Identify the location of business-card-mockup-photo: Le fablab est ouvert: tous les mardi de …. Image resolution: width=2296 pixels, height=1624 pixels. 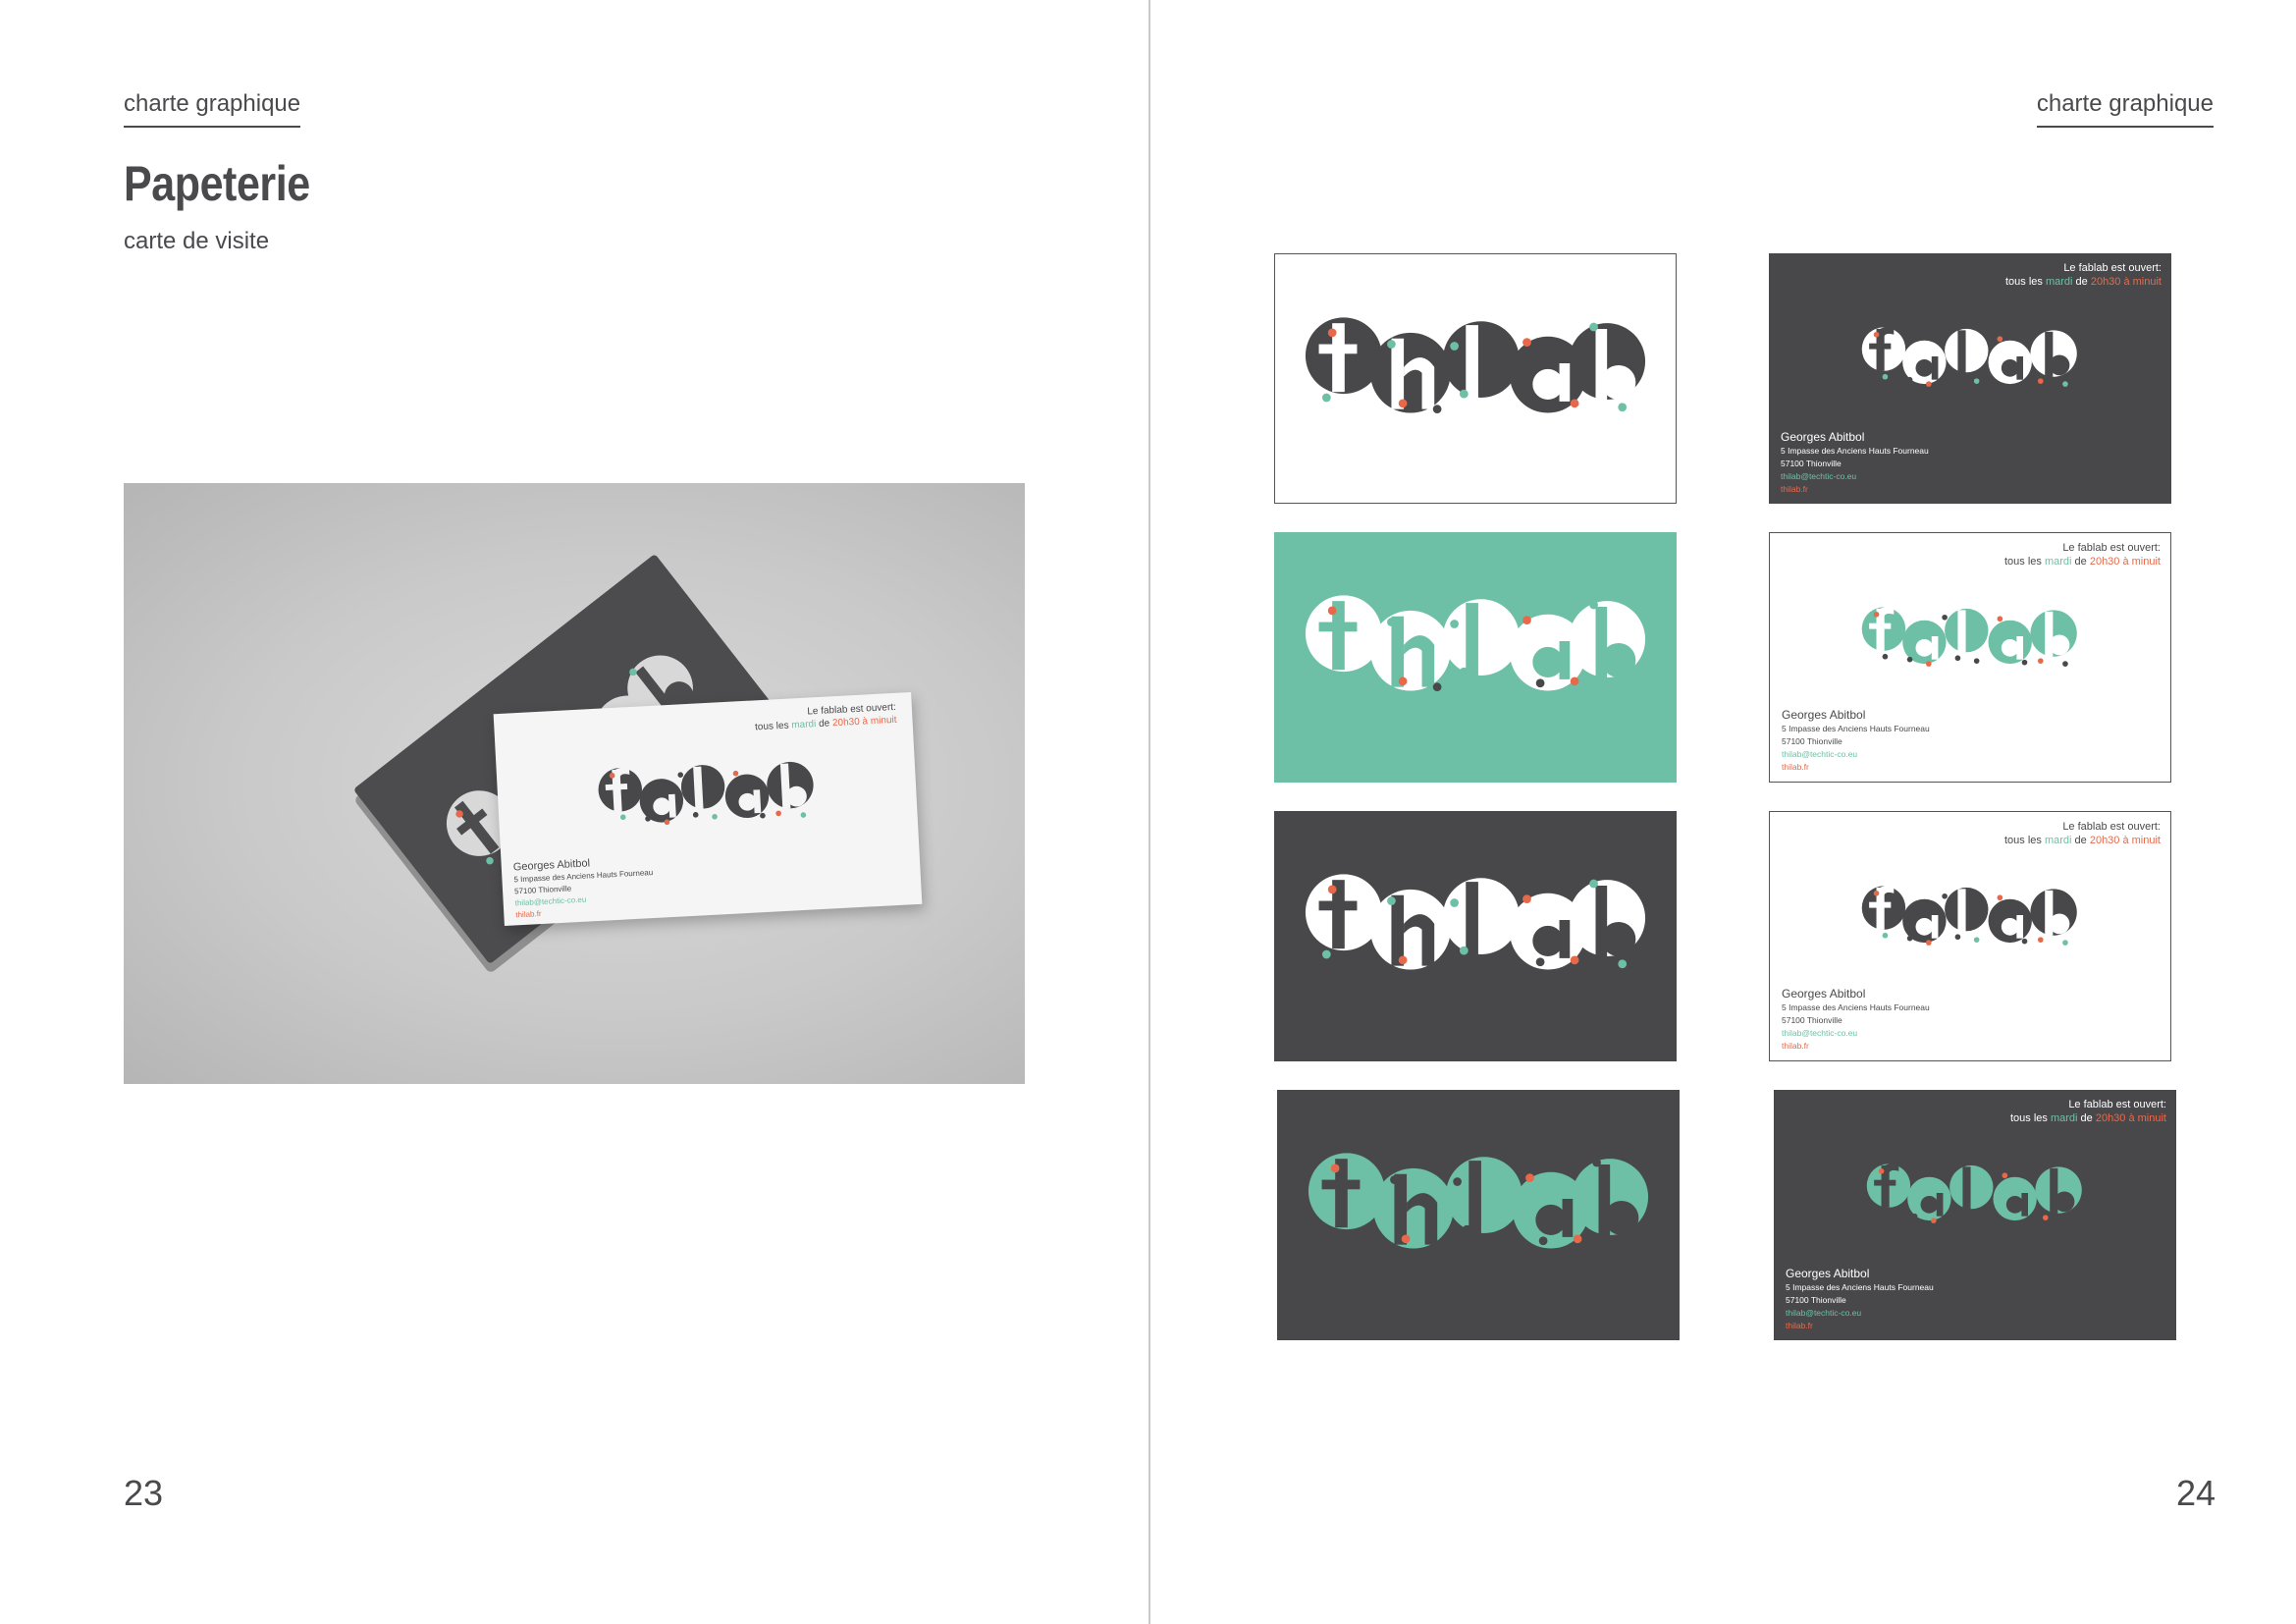
(574, 783).